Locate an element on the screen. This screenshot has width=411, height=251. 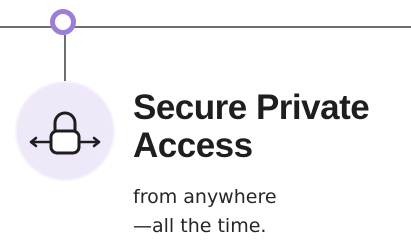
padlock-with-arrows-icon is located at coordinates (65, 133).